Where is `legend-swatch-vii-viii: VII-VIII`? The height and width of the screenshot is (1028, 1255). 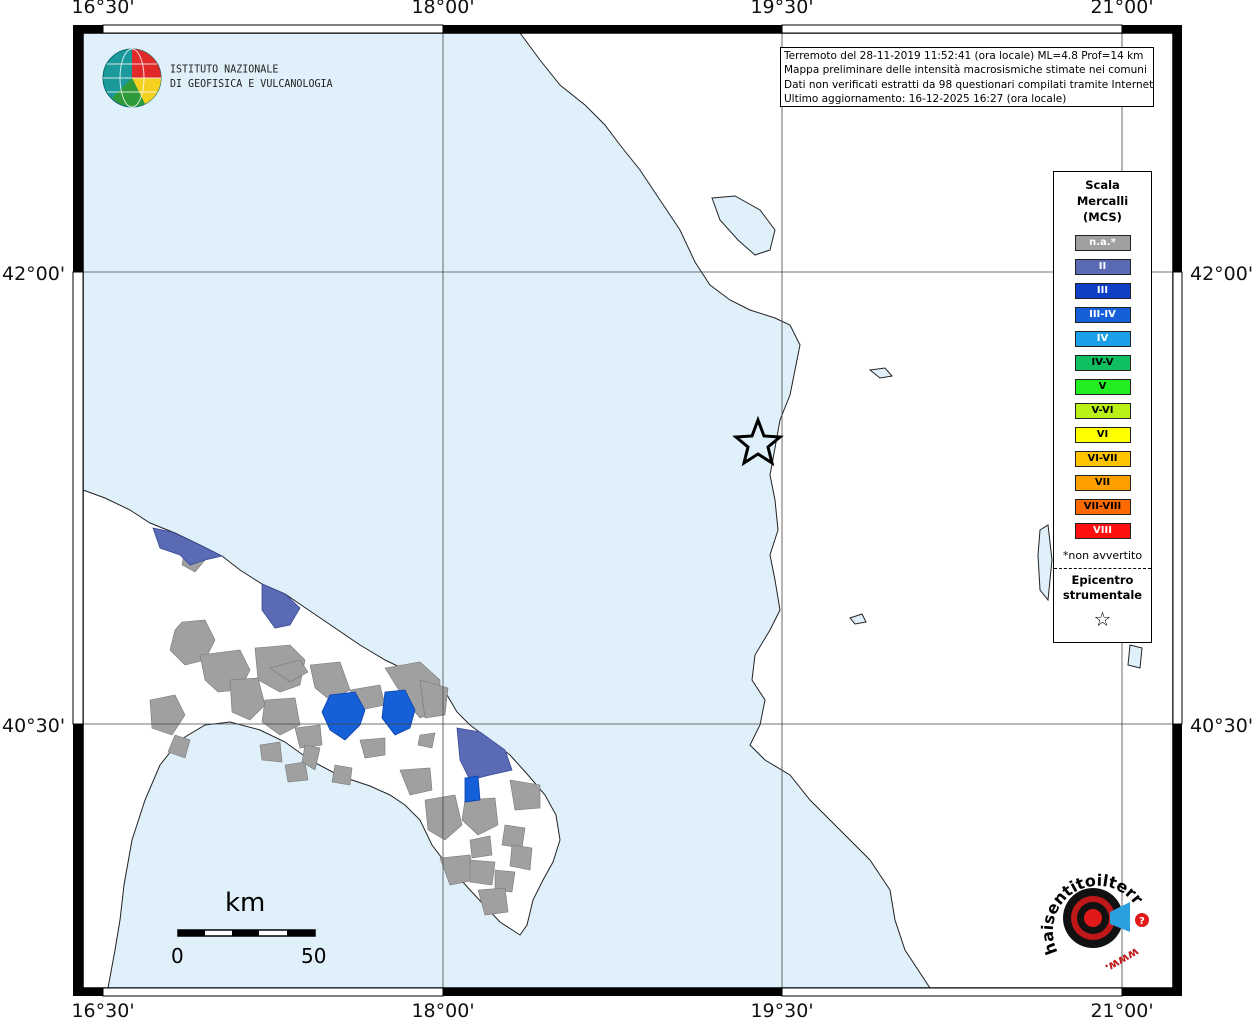
legend-swatch-vii-viii: VII-VIII is located at coordinates (1102, 507).